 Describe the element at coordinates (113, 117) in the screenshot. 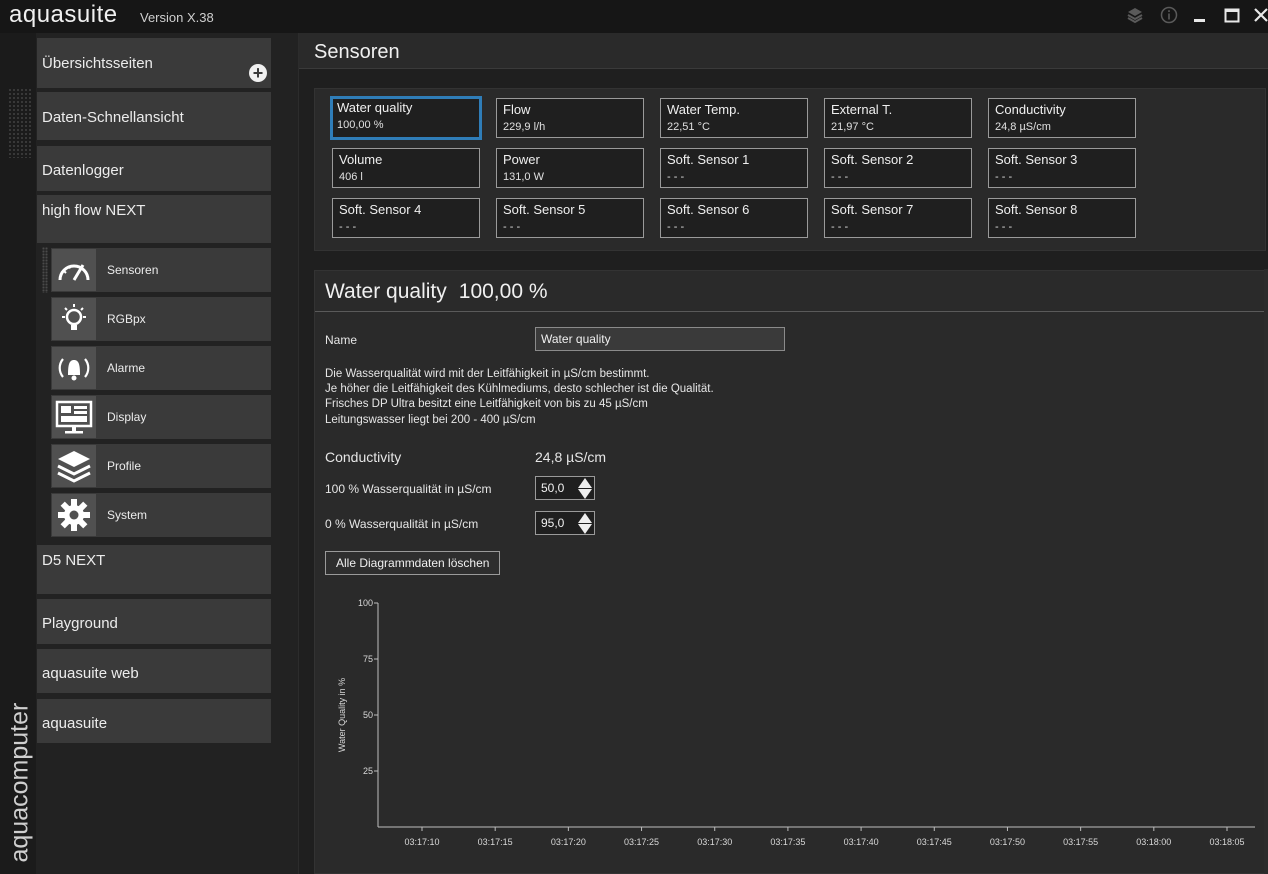

I see `sidebar-item-label: Daten-Schnellansicht` at that location.